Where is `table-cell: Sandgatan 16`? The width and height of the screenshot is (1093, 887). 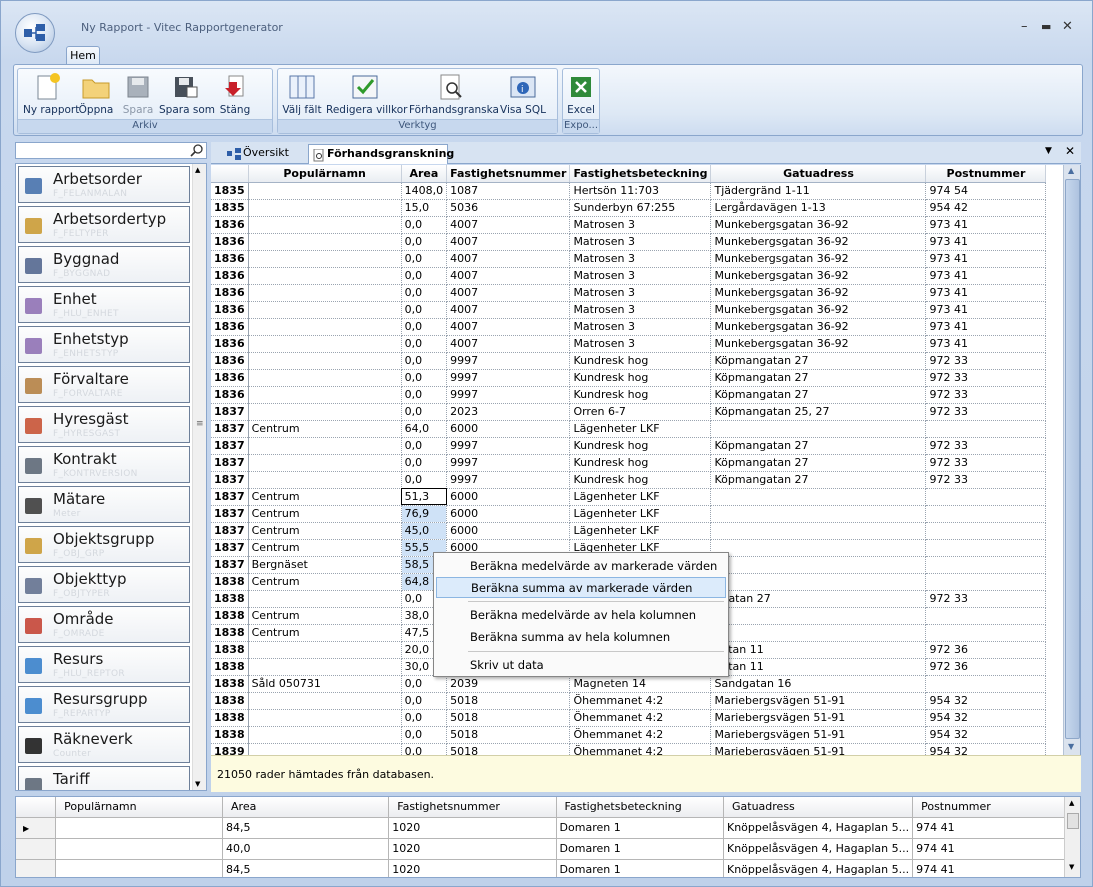
table-cell: Sandgatan 16 is located at coordinates (818, 684).